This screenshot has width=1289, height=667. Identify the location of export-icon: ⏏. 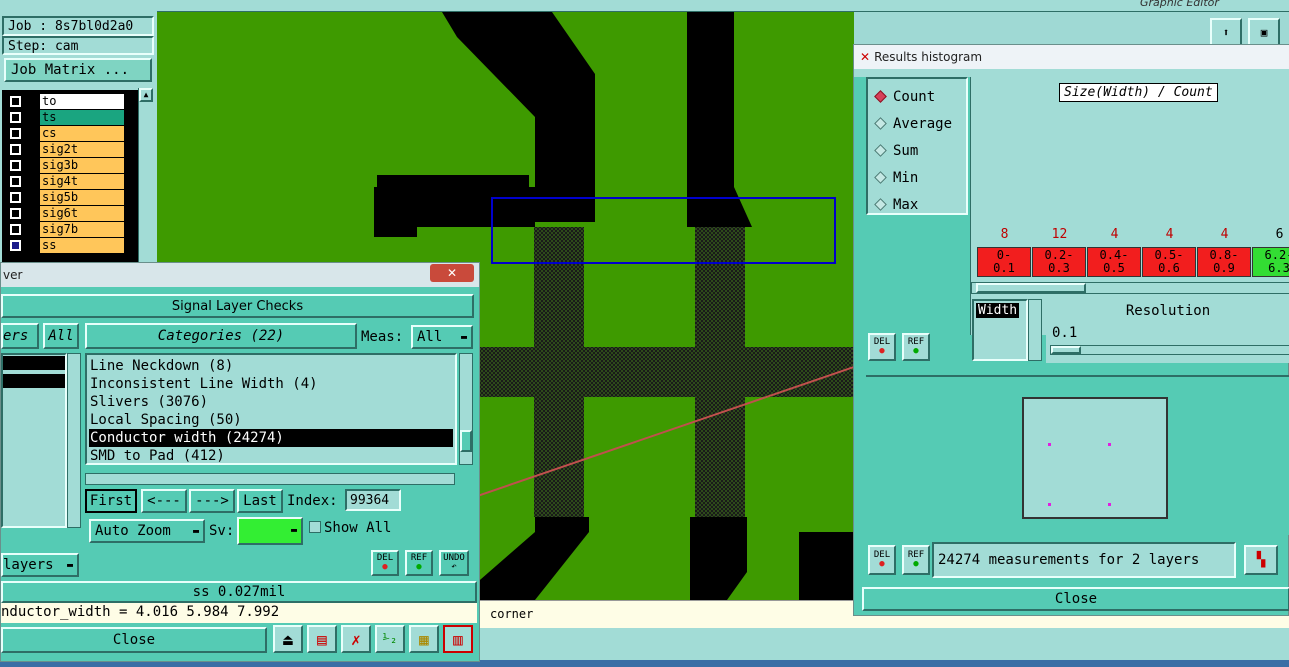
(288, 639).